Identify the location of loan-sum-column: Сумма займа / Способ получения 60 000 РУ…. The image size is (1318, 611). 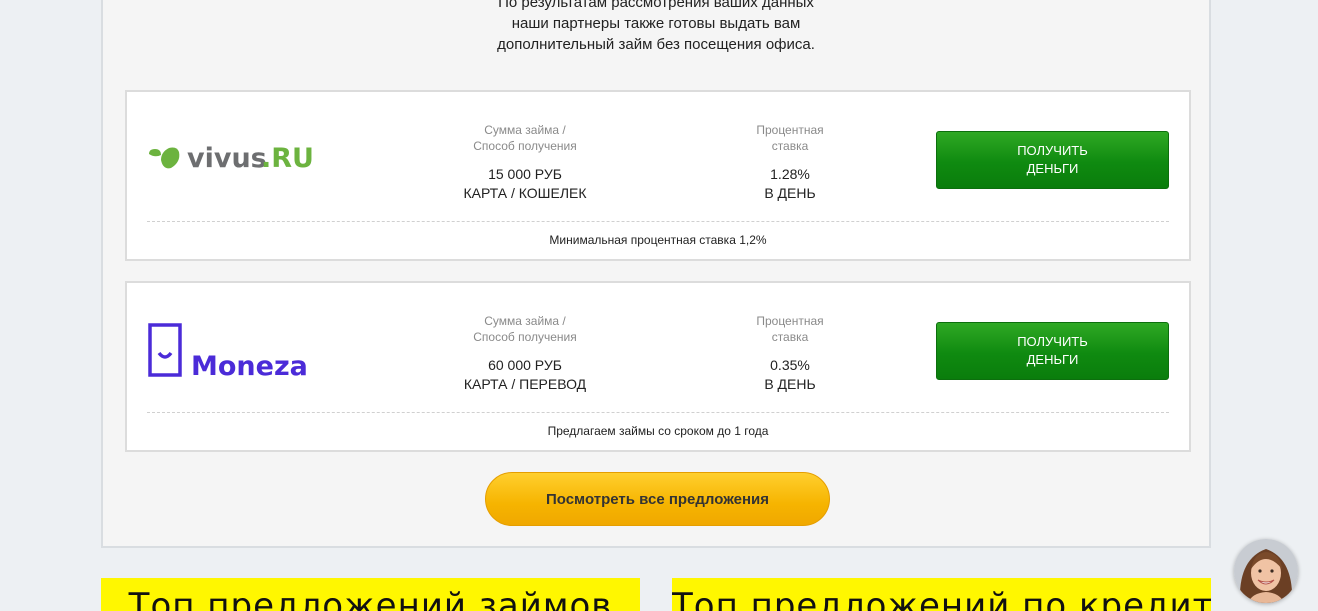
(525, 353).